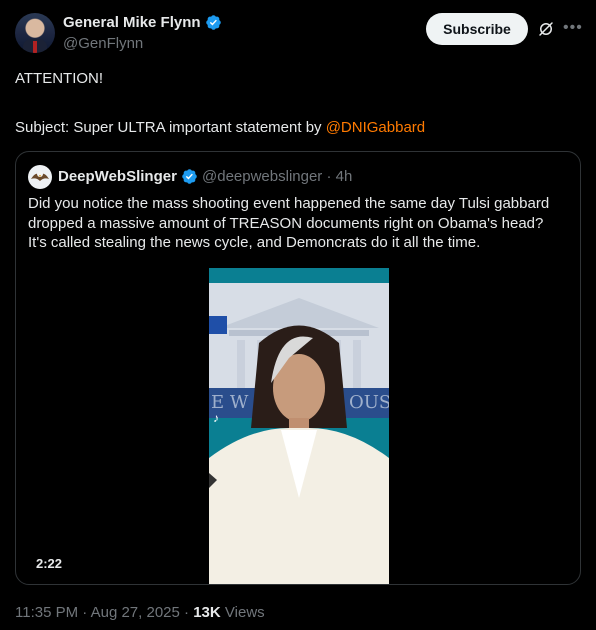 The width and height of the screenshot is (596, 630). What do you see at coordinates (49, 563) in the screenshot?
I see `video-duration: 2:22` at bounding box center [49, 563].